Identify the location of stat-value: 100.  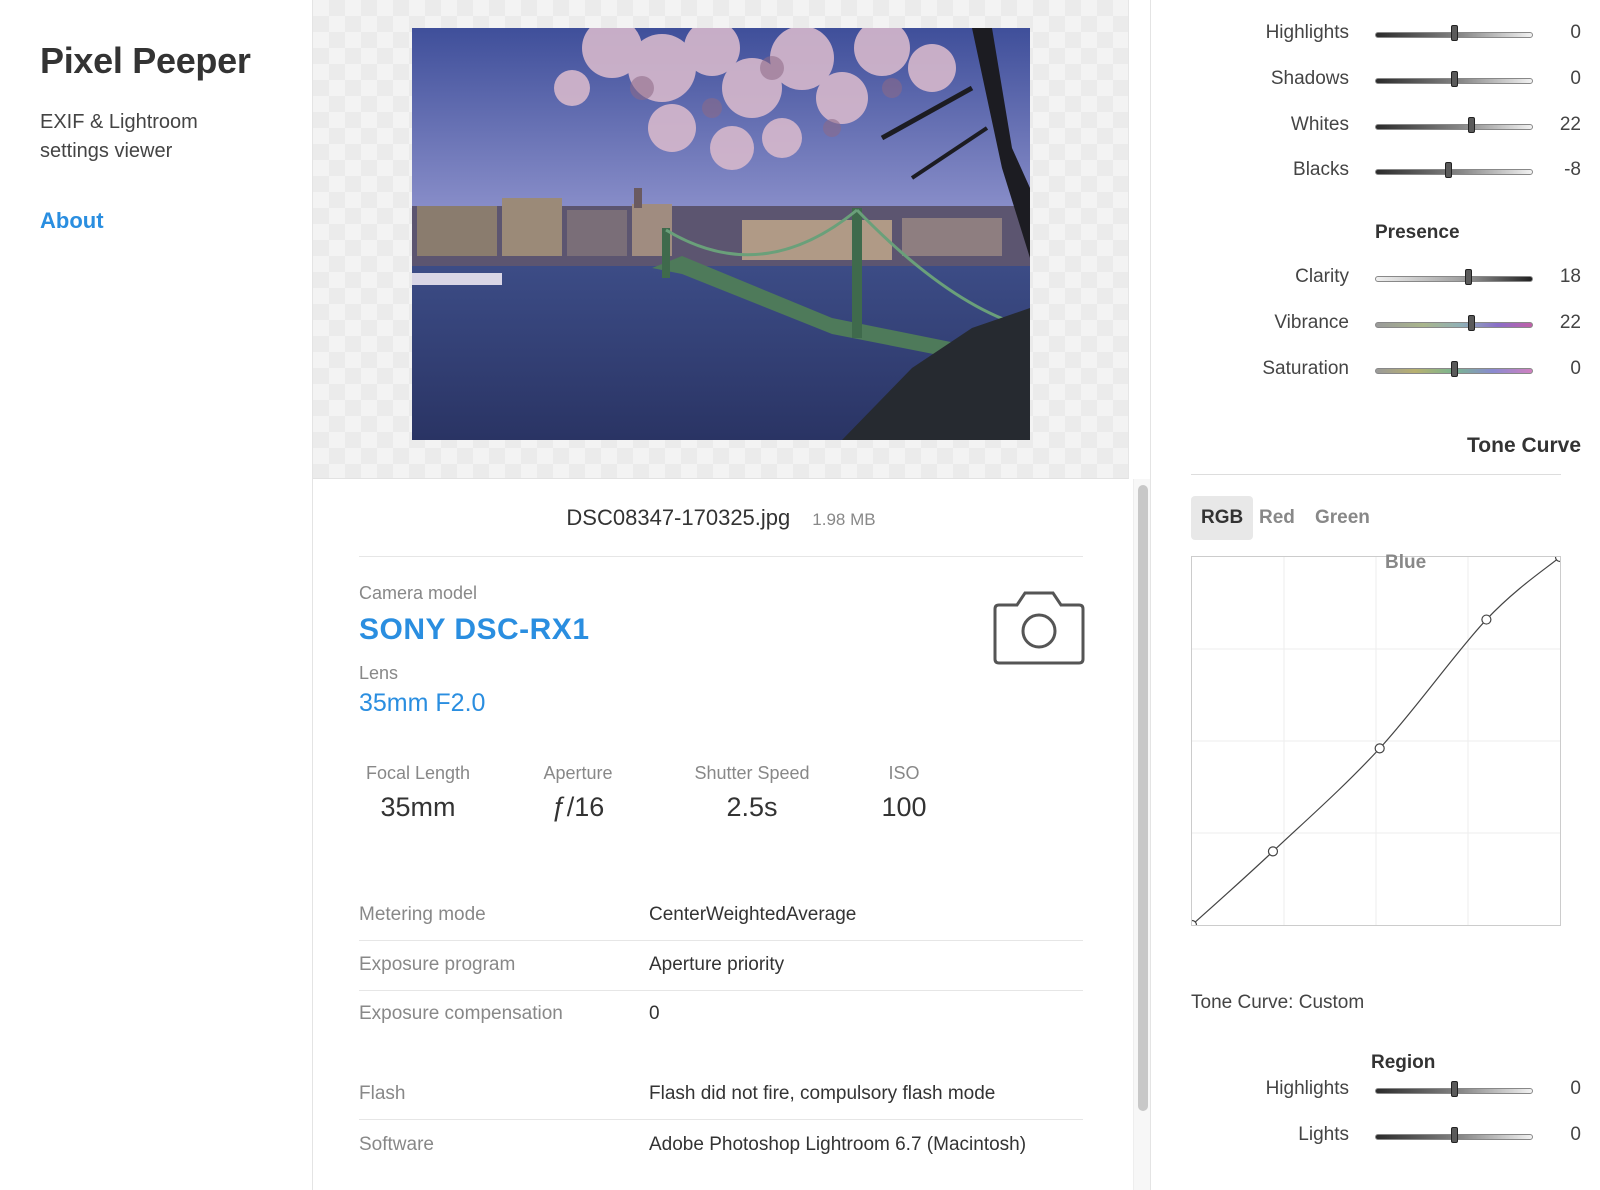
(904, 807).